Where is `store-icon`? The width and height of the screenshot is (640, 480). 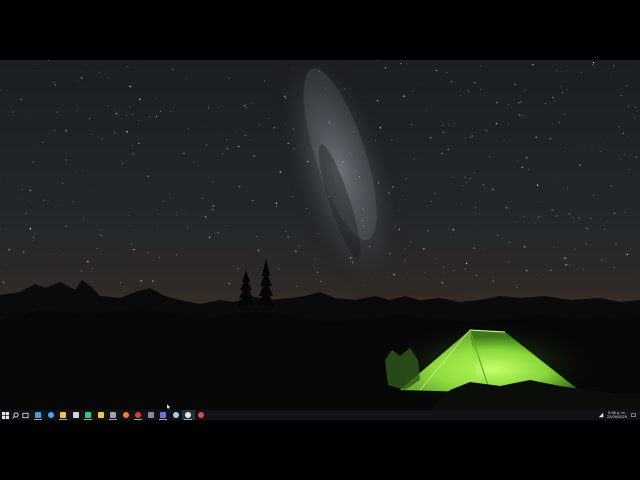
store-icon is located at coordinates (75, 415).